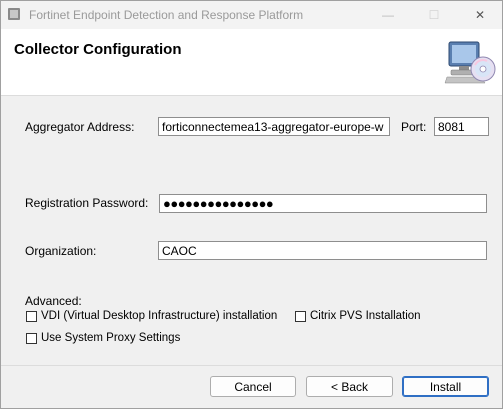  I want to click on minimize-button: —, so click(388, 15).